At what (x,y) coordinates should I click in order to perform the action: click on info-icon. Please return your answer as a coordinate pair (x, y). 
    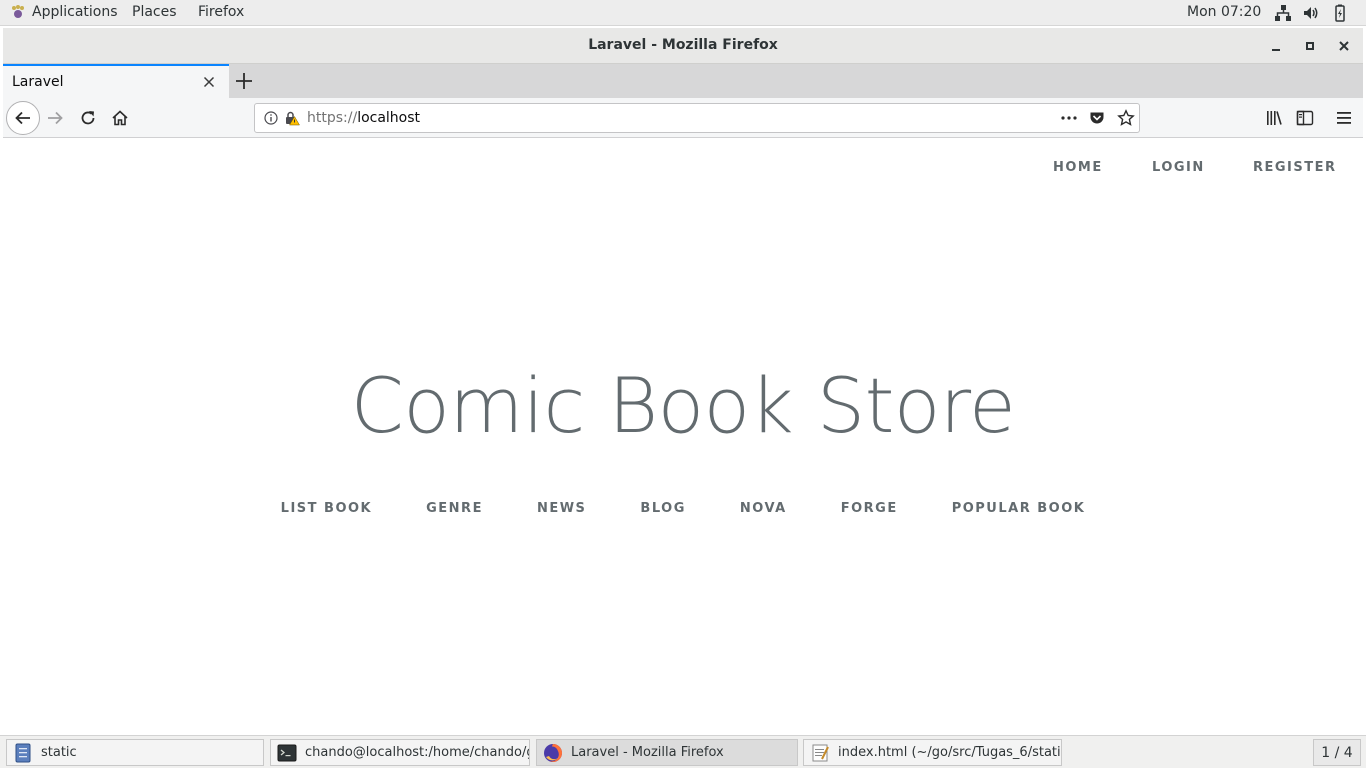
    Looking at the image, I should click on (271, 118).